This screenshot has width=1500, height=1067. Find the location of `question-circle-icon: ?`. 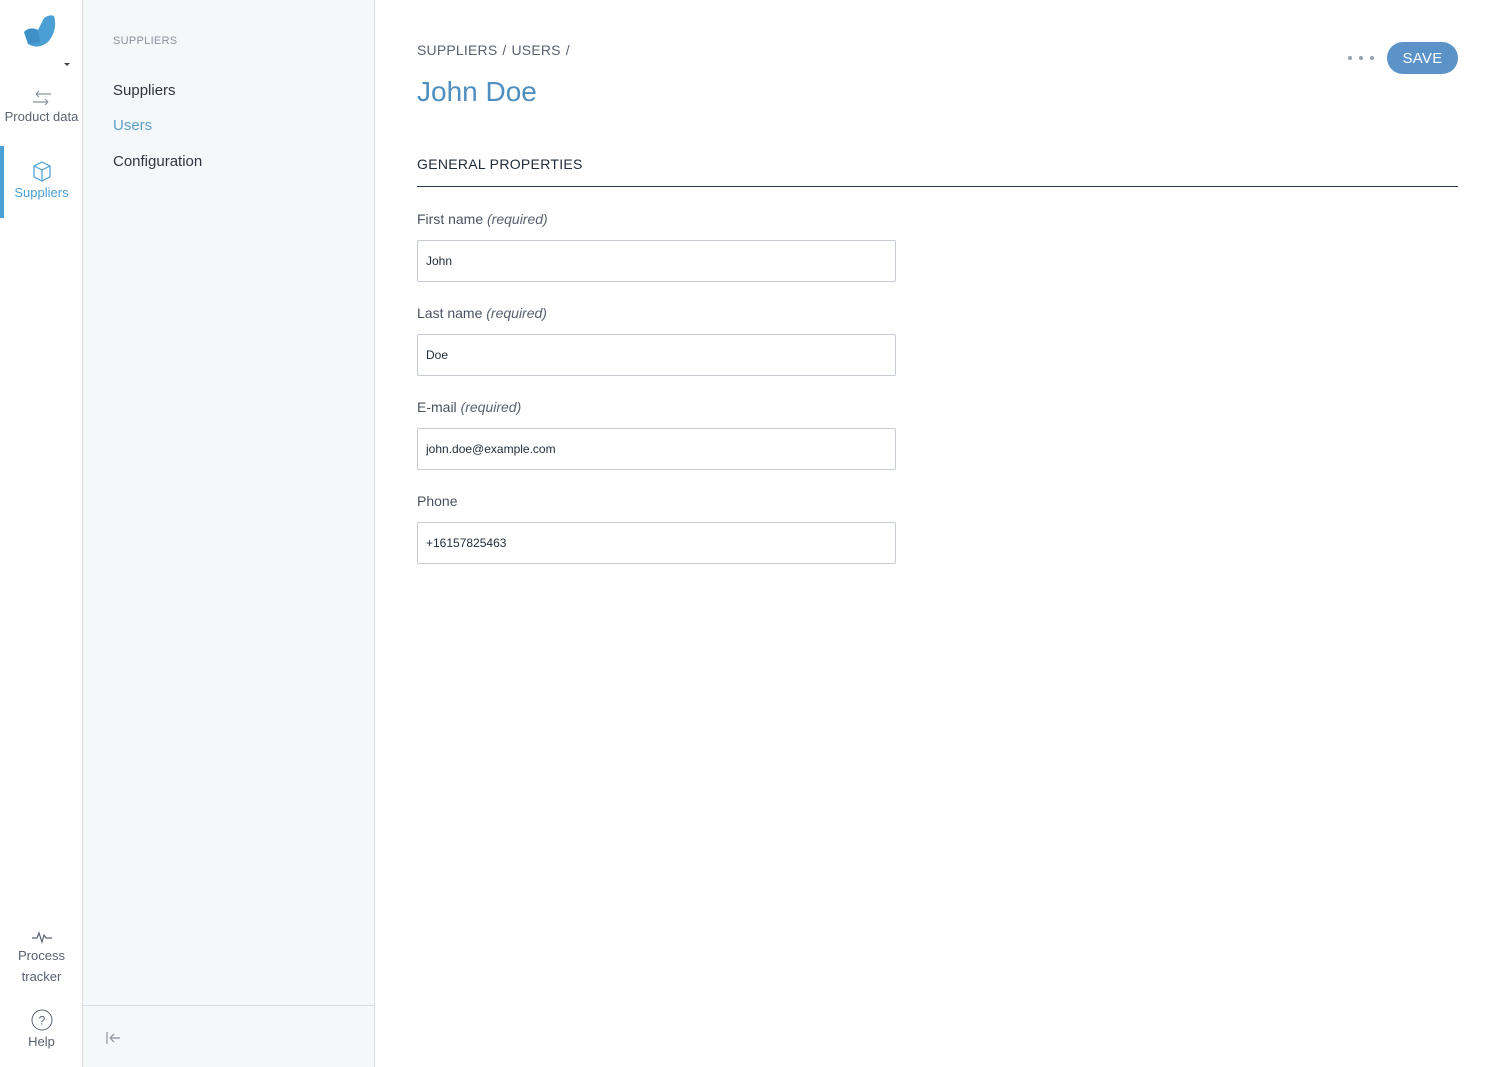

question-circle-icon: ? is located at coordinates (41, 1020).